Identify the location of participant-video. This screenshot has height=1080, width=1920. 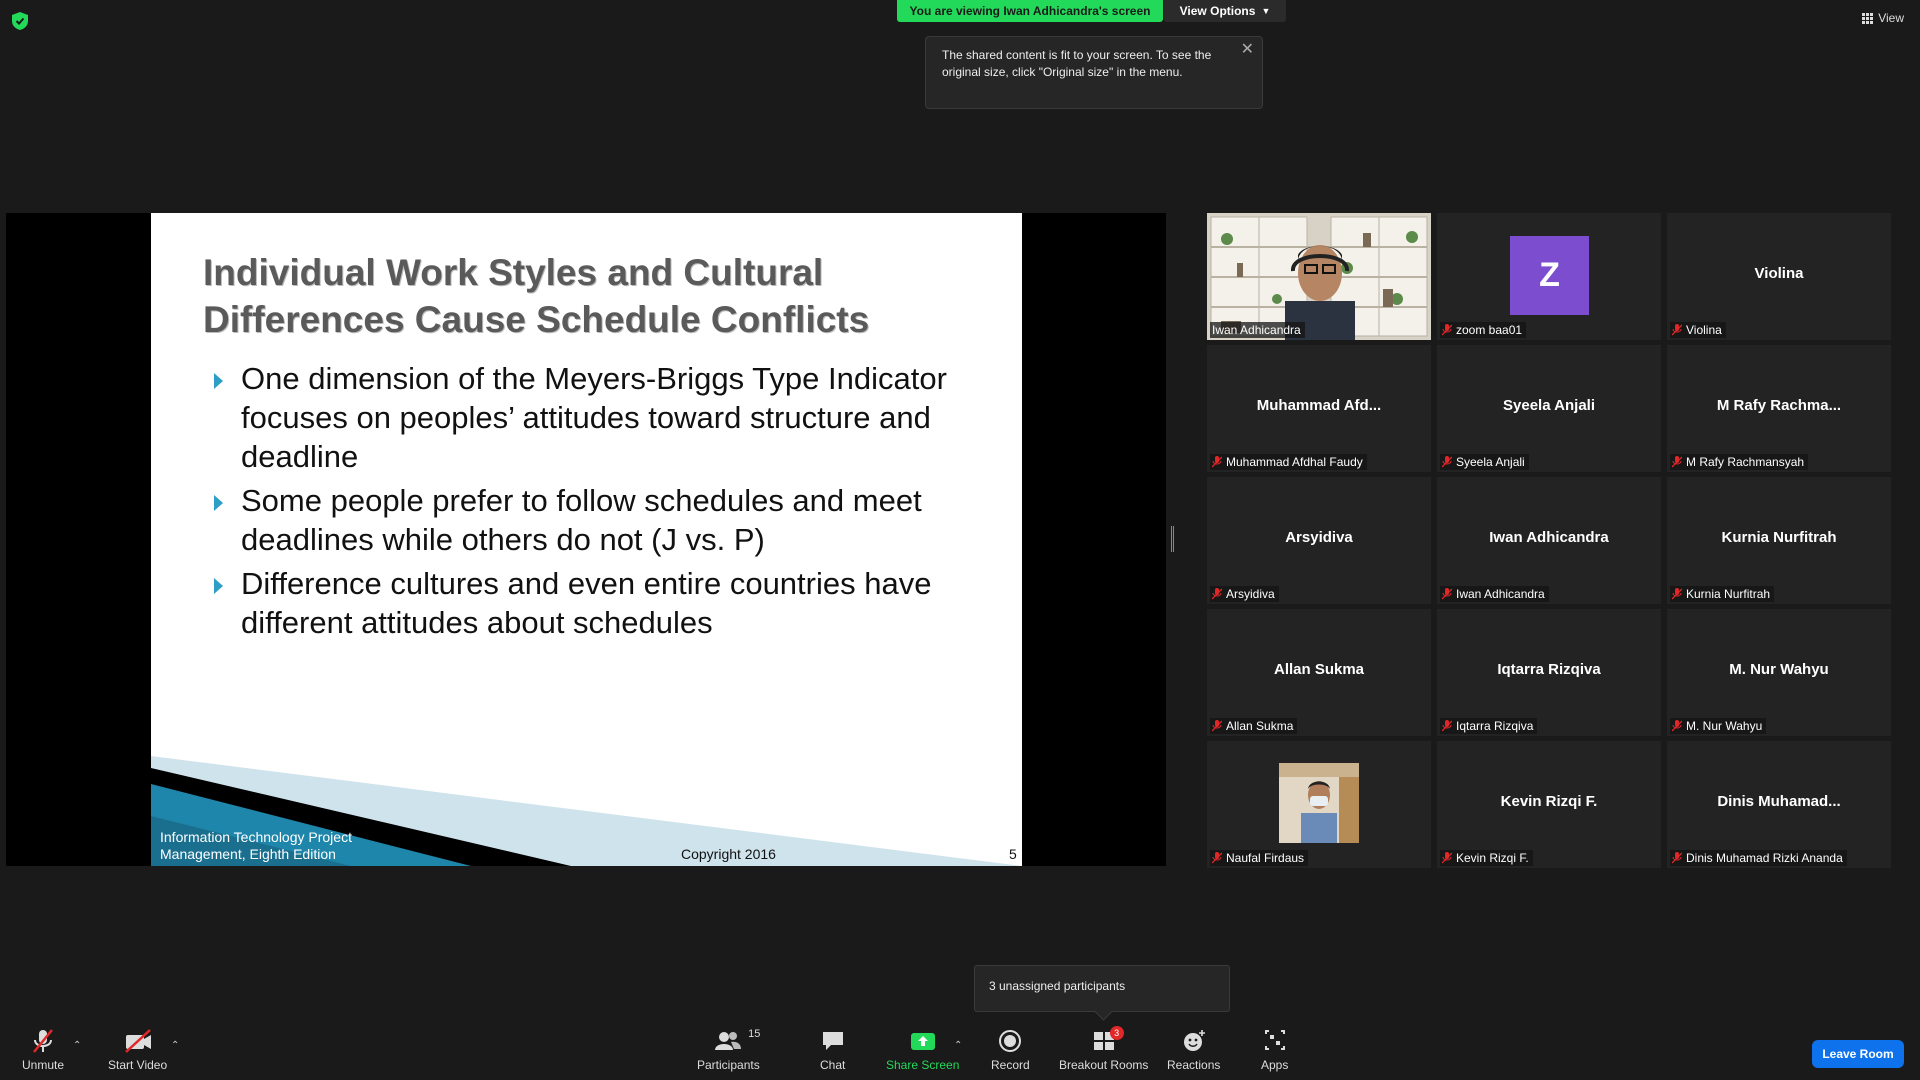
(1319, 276).